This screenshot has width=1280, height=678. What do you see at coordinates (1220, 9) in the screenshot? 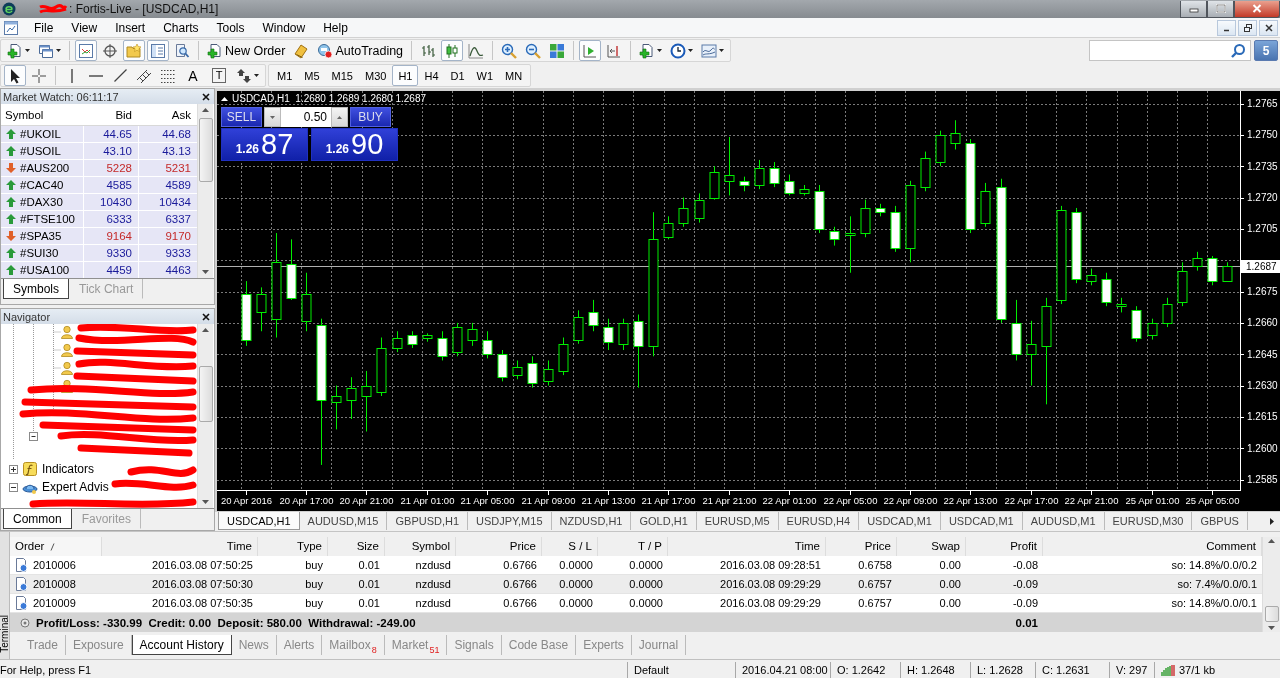
I see `maximize-button` at bounding box center [1220, 9].